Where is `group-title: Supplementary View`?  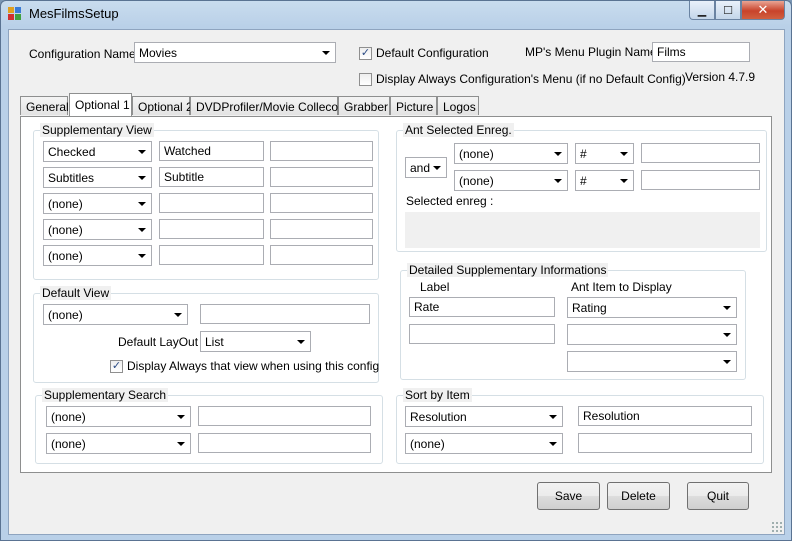
group-title: Supplementary View is located at coordinates (97, 130).